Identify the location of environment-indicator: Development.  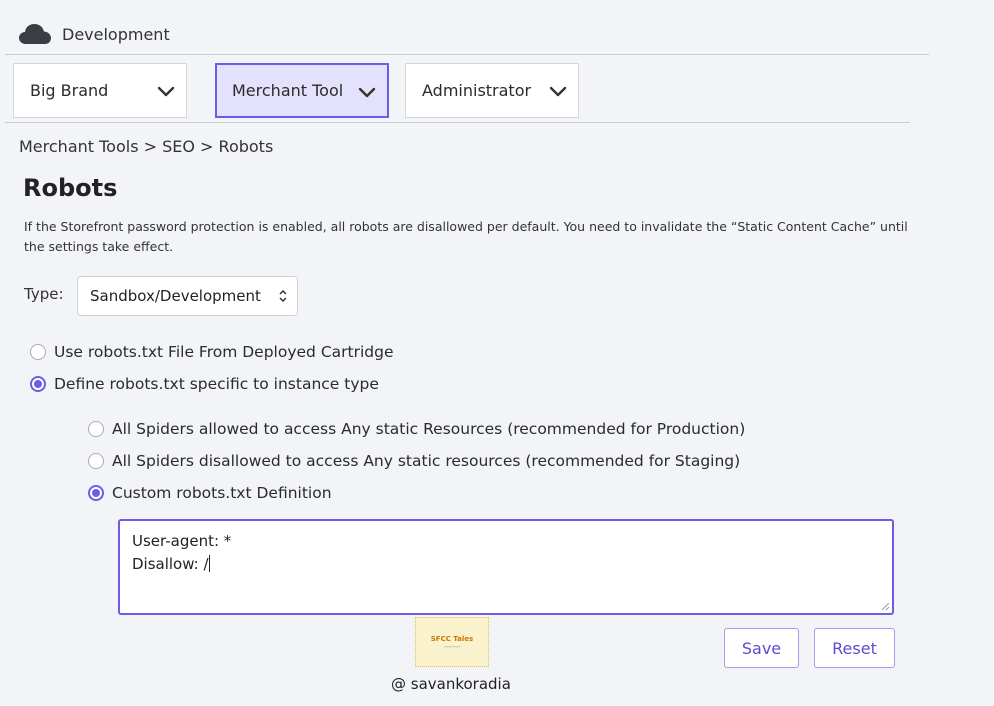
(94, 34).